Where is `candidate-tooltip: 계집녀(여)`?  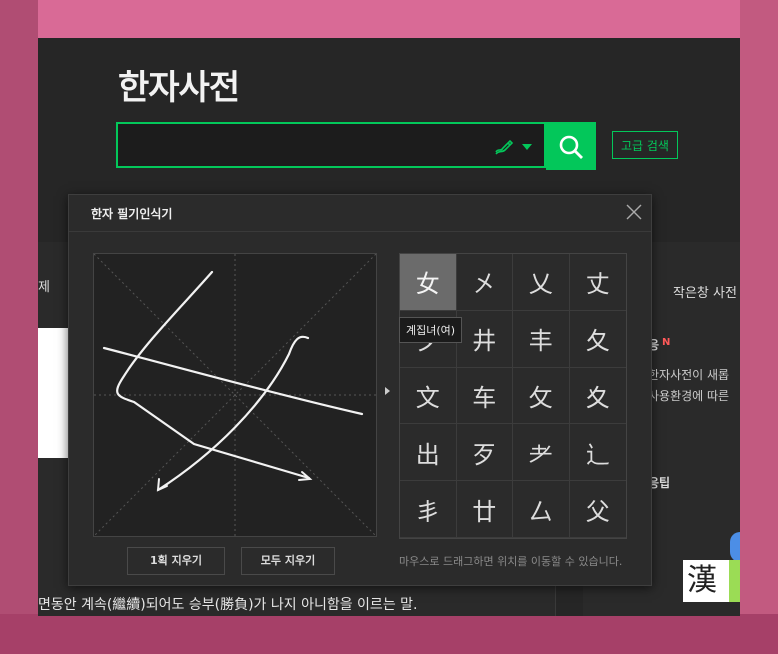
candidate-tooltip: 계집녀(여) is located at coordinates (431, 330).